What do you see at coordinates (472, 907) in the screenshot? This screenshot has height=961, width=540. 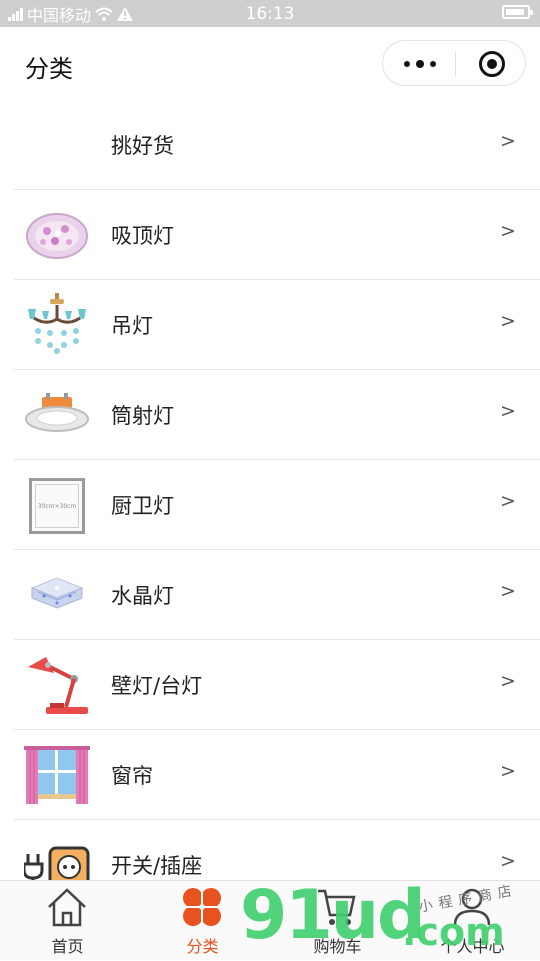 I see `user-icon` at bounding box center [472, 907].